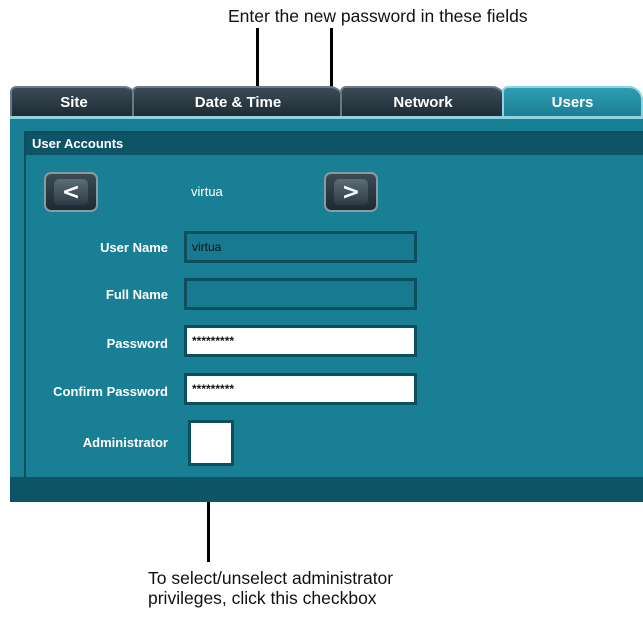 The height and width of the screenshot is (618, 643). Describe the element at coordinates (211, 443) in the screenshot. I see `administrator-checkbox` at that location.